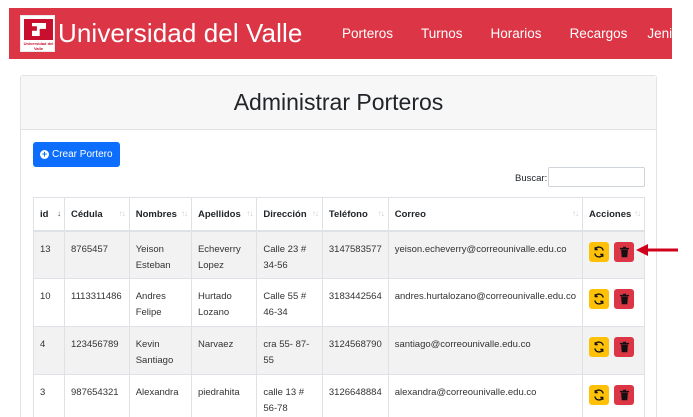 The image size is (693, 417). What do you see at coordinates (156, 214) in the screenshot?
I see `column-header-label: Nombres` at bounding box center [156, 214].